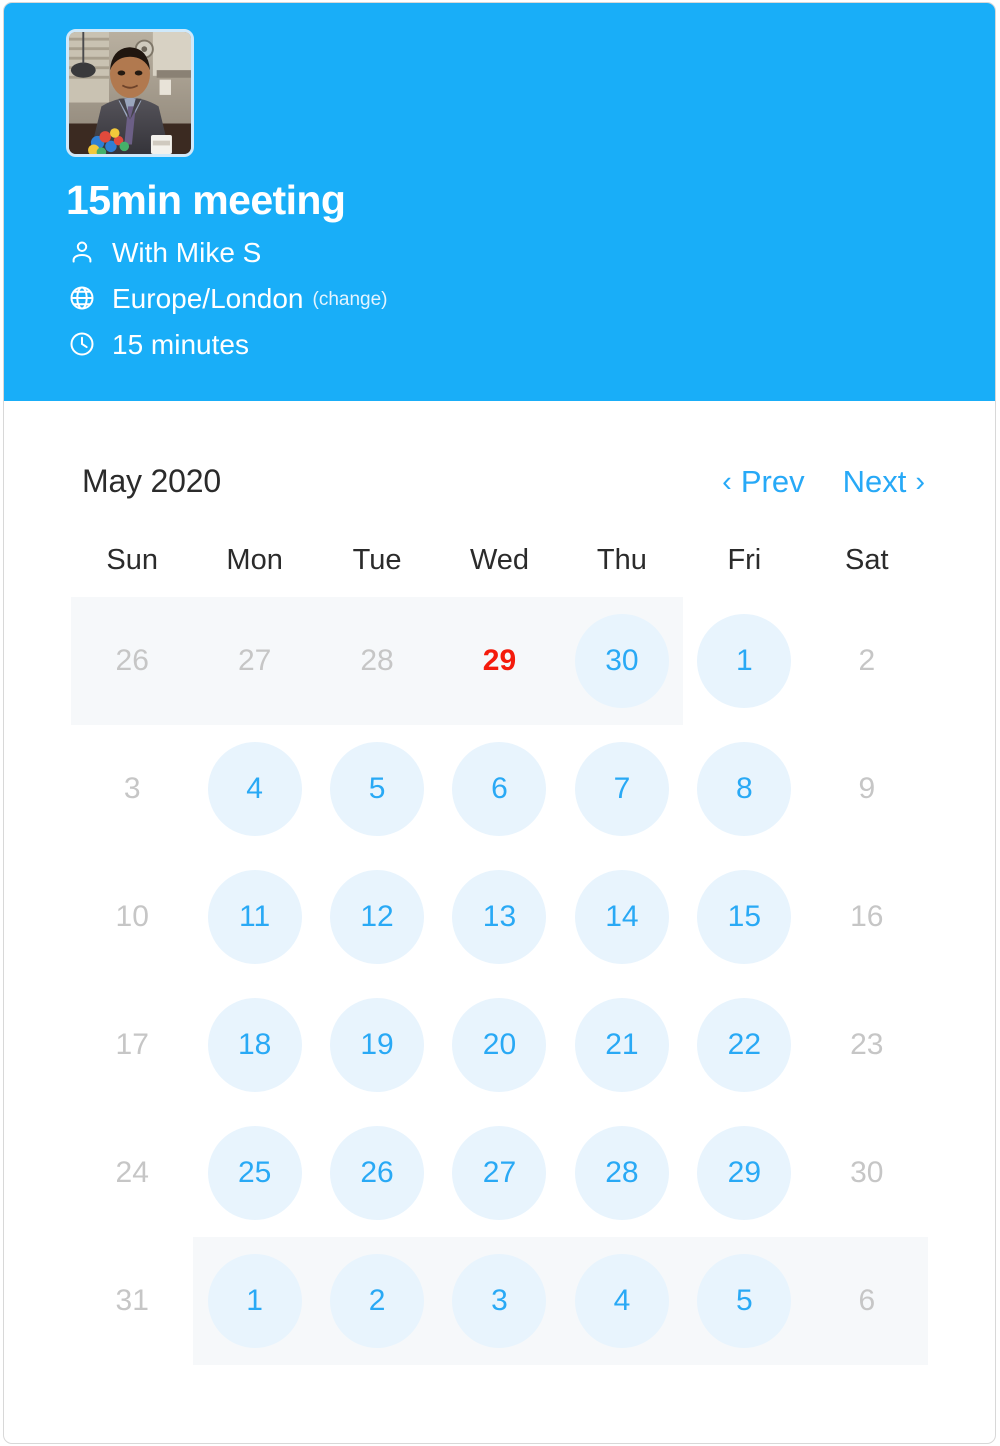 This screenshot has height=1446, width=1000. I want to click on calendar-day-label: 21, so click(621, 1045).